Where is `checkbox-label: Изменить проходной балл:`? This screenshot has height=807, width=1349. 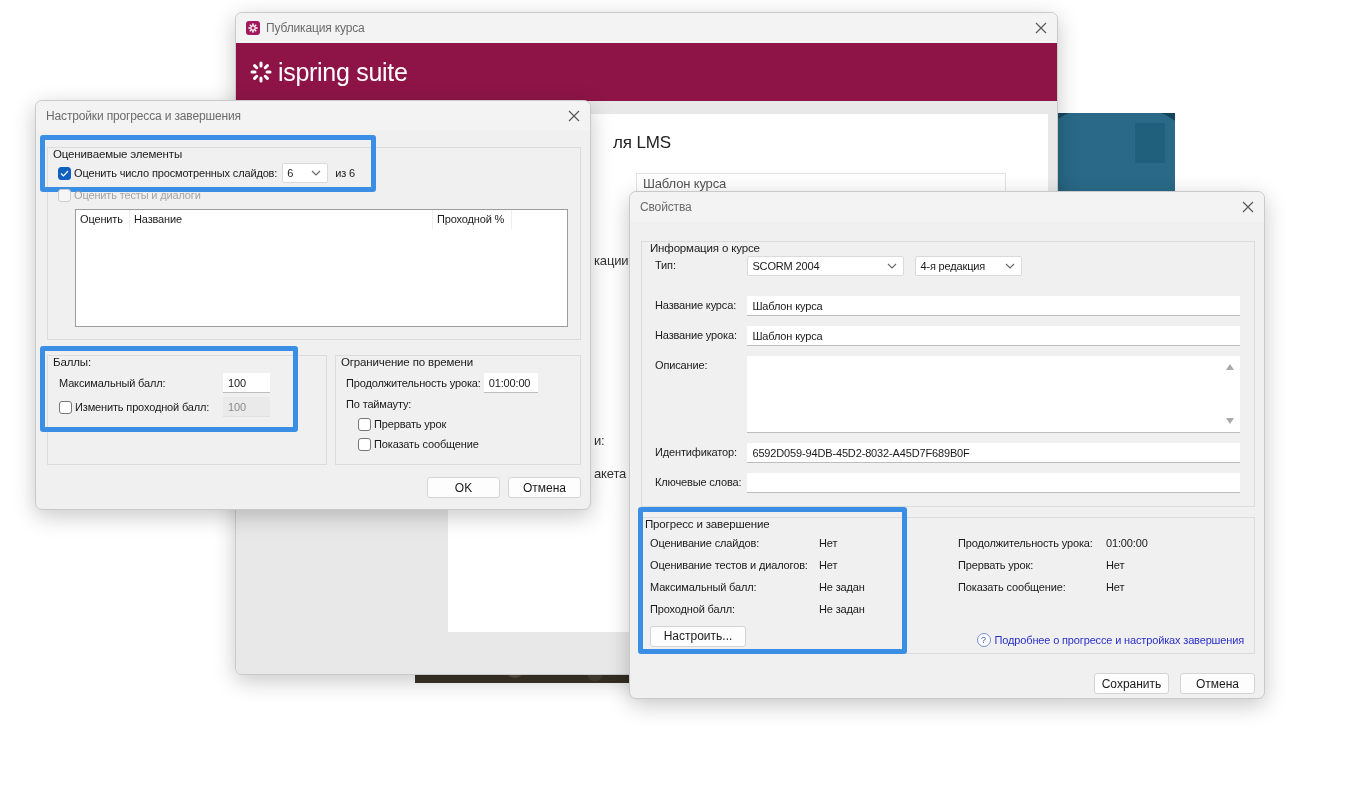
checkbox-label: Изменить проходной балл: is located at coordinates (142, 407).